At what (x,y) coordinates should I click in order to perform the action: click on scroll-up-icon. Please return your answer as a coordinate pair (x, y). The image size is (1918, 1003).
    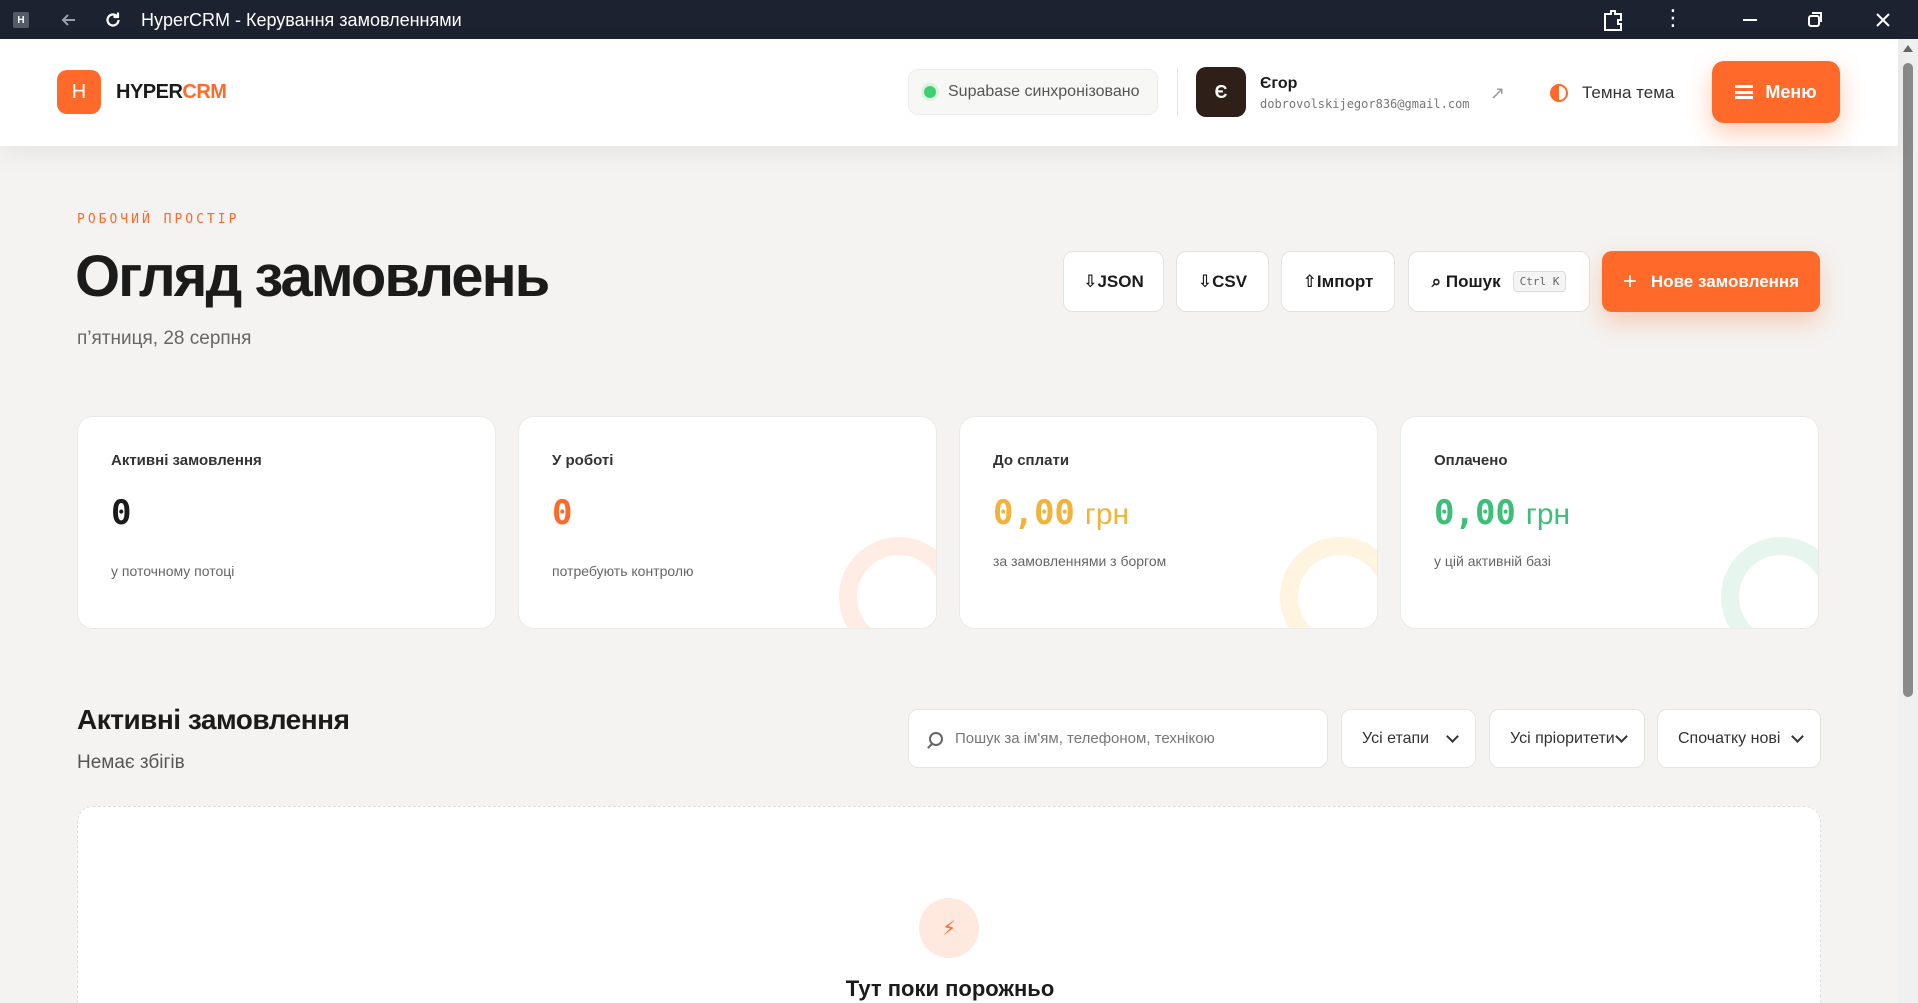
    Looking at the image, I should click on (1908, 48).